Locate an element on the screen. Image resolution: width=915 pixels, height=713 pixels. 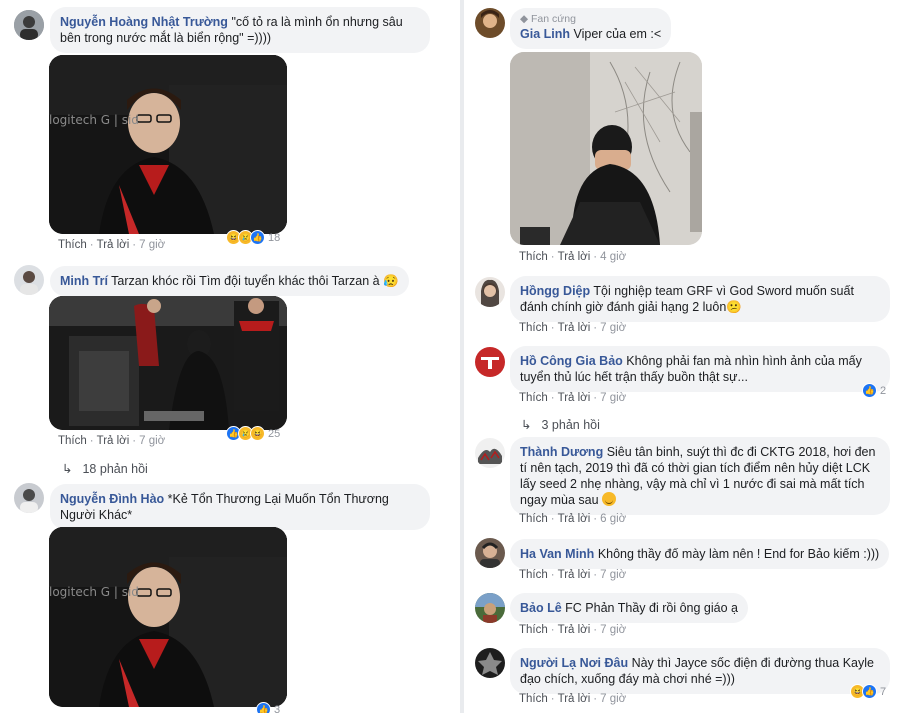
fan-badge: ◆ Fan cứng is located at coordinates (590, 19).